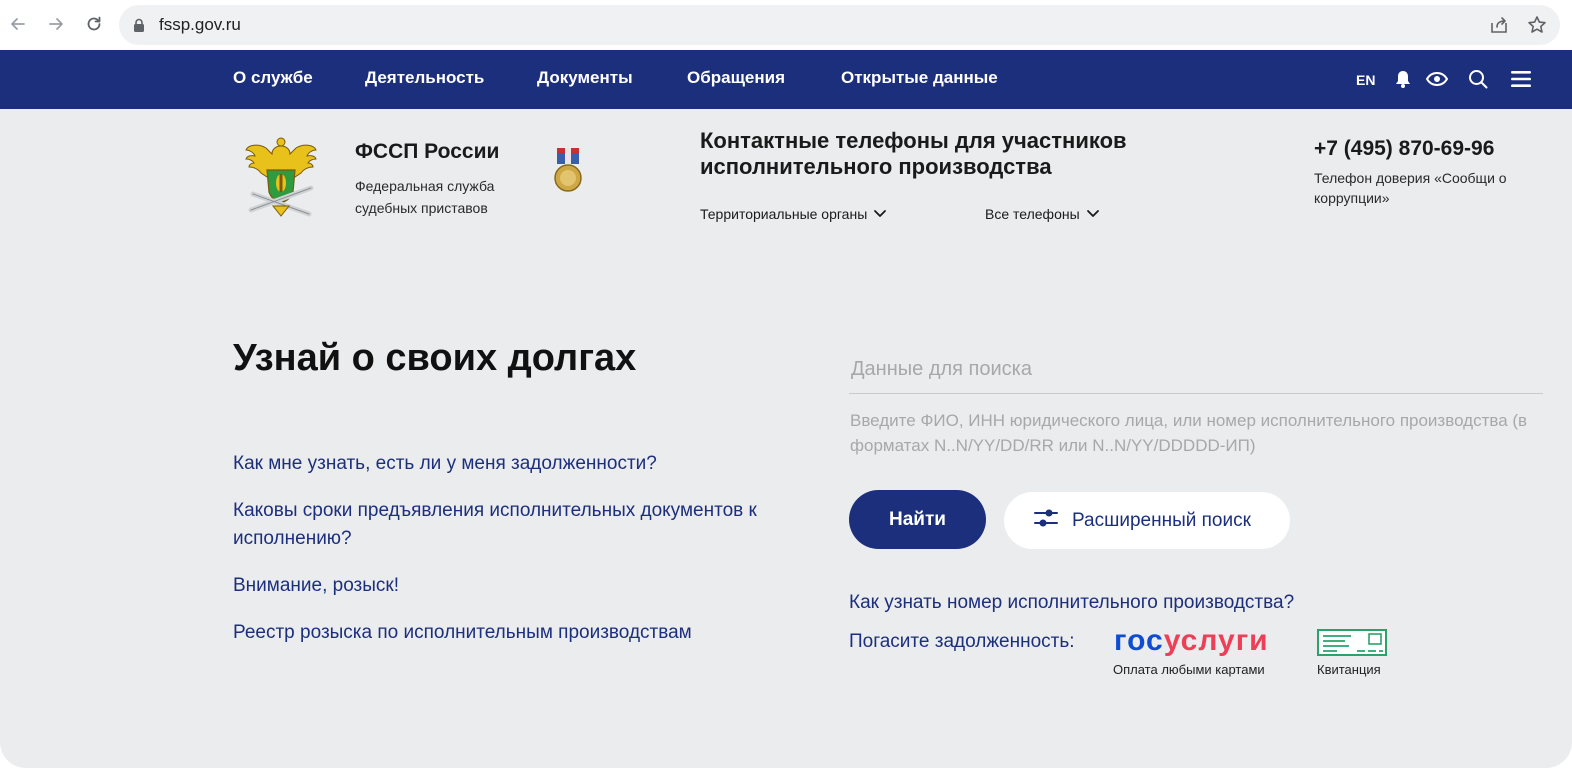  I want to click on advanced-search-button: Расширенный поиск, so click(1147, 520).